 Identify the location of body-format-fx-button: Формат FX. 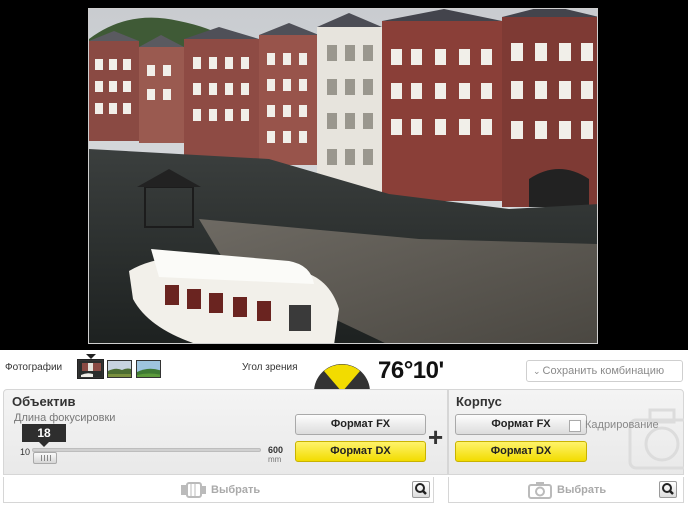
(521, 424).